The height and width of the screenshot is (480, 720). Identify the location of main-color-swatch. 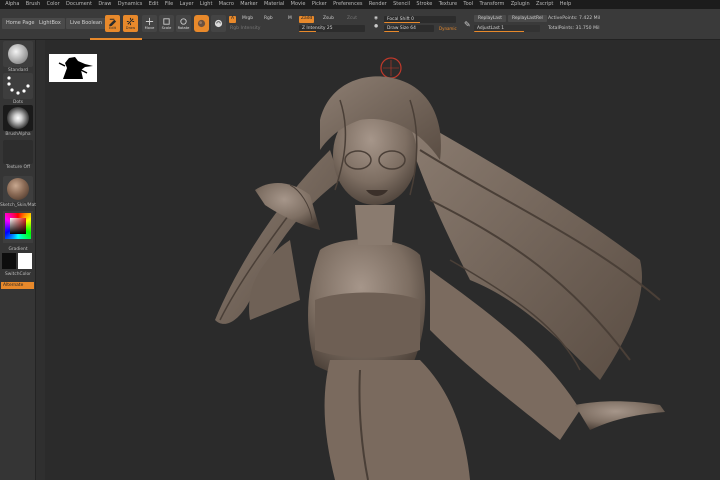
(9, 261).